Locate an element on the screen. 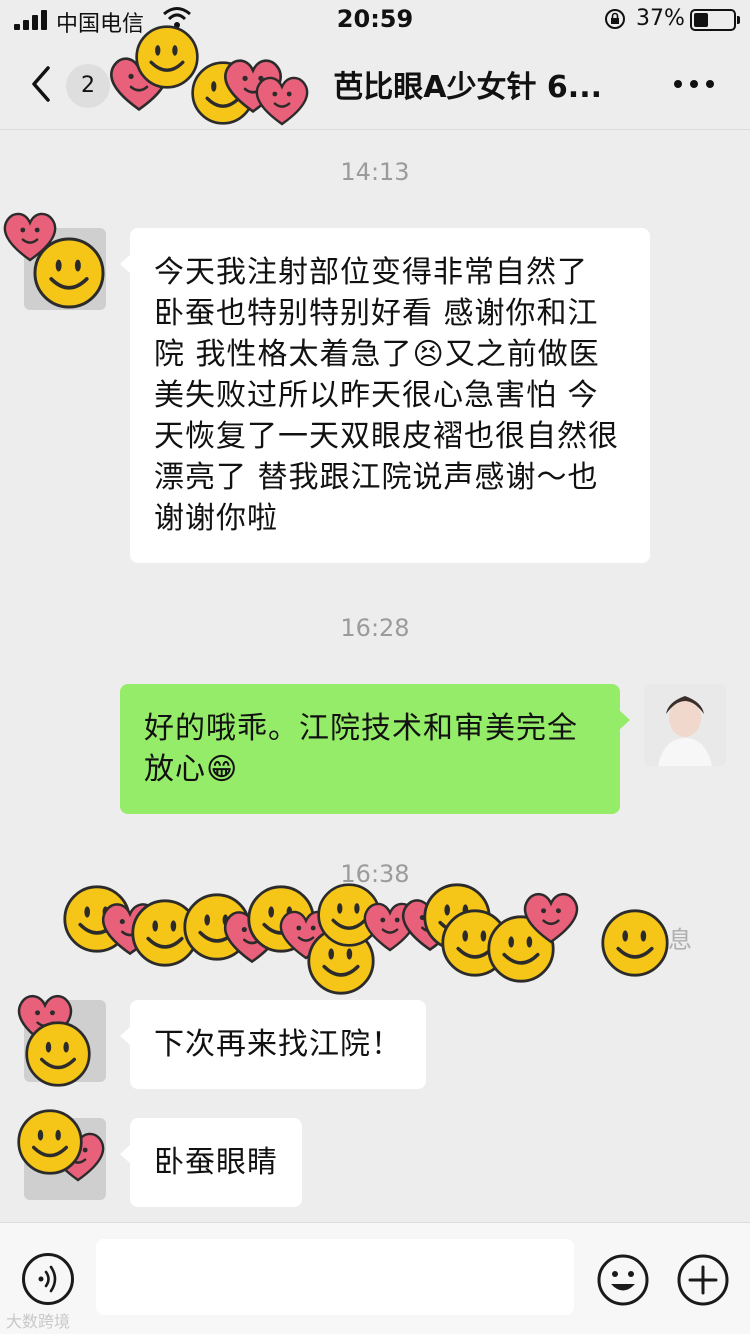 Image resolution: width=750 pixels, height=1334 pixels. outgoing-message-bubble: 好的哦乖。江院技术和审美完全放心😁 is located at coordinates (375, 749).